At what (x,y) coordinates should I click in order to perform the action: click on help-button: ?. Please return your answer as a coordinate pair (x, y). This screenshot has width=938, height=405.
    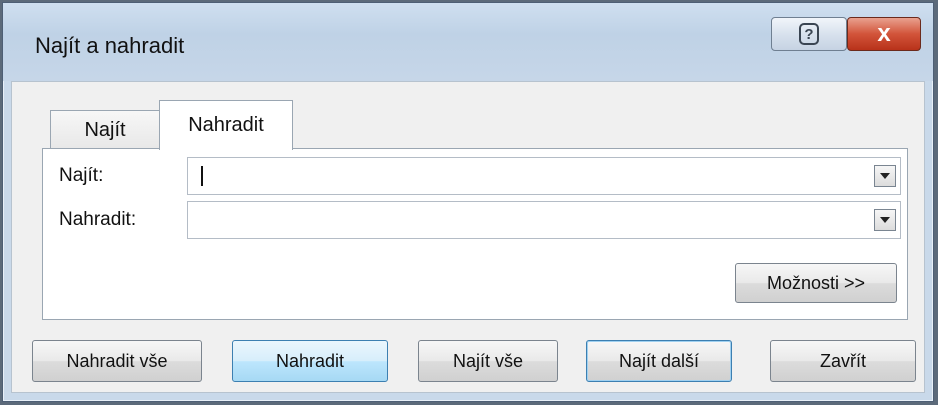
    Looking at the image, I should click on (809, 34).